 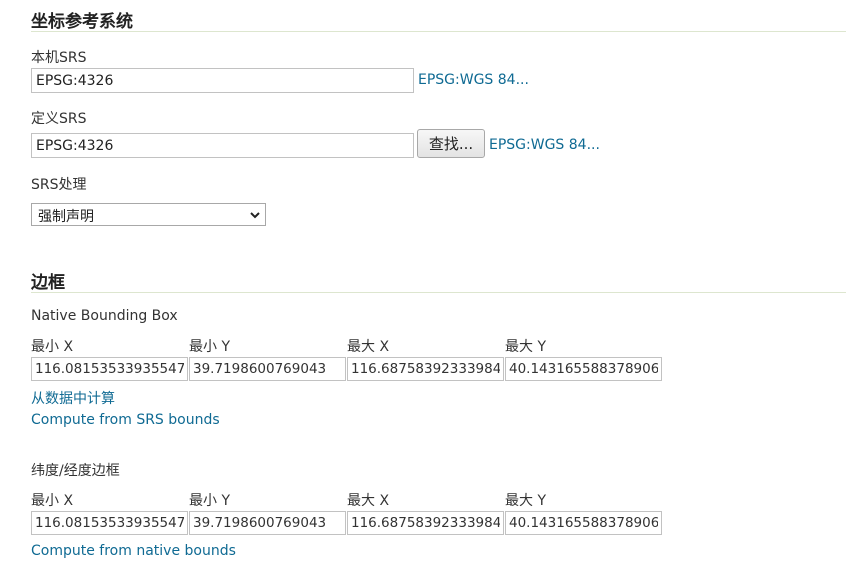 What do you see at coordinates (59, 119) in the screenshot?
I see `declared-srs-label: 定义SRS` at bounding box center [59, 119].